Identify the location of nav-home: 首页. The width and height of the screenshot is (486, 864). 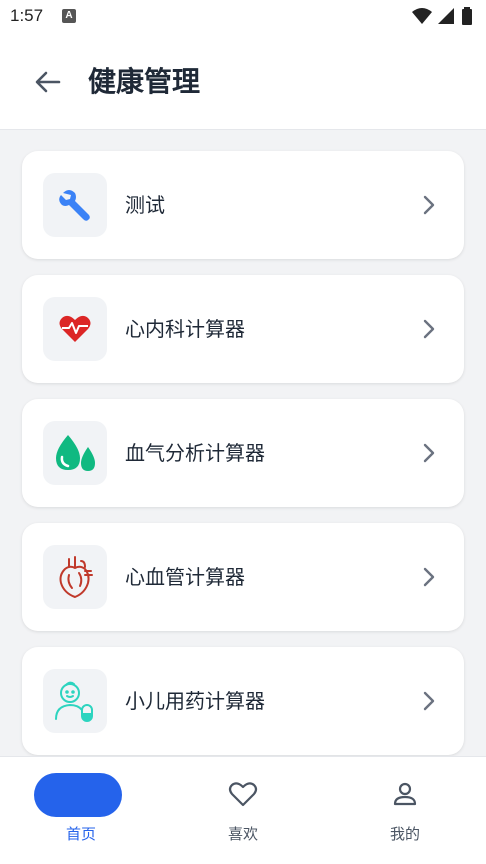
(81, 810).